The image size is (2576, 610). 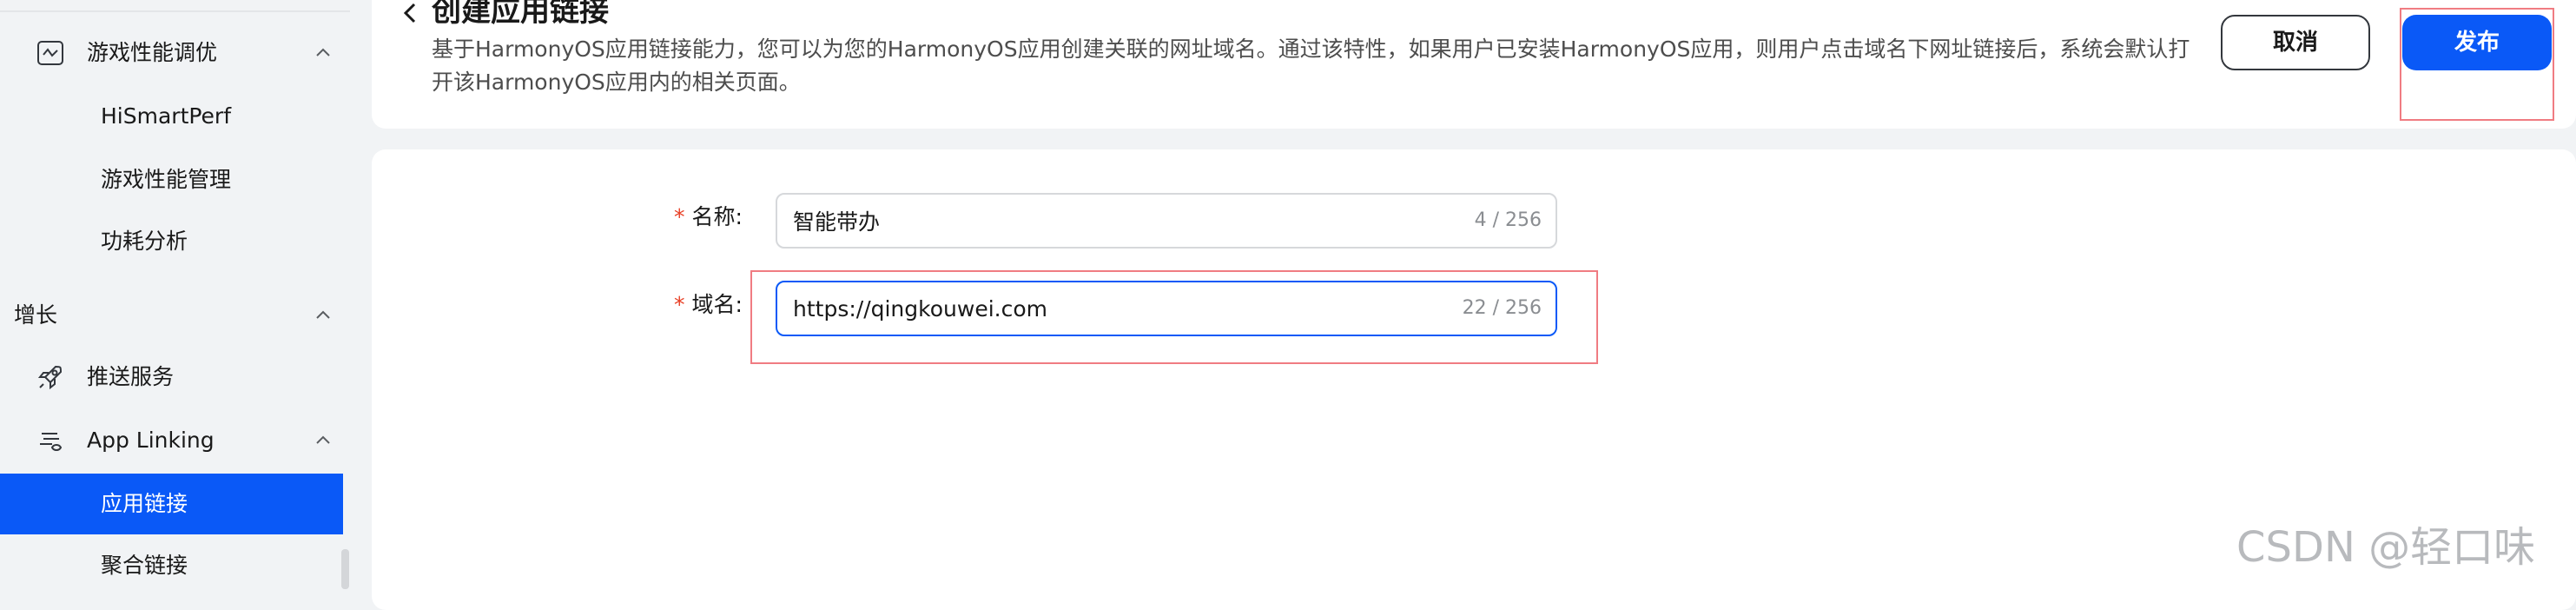 What do you see at coordinates (151, 440) in the screenshot?
I see `sidebar-item-label: App Linking` at bounding box center [151, 440].